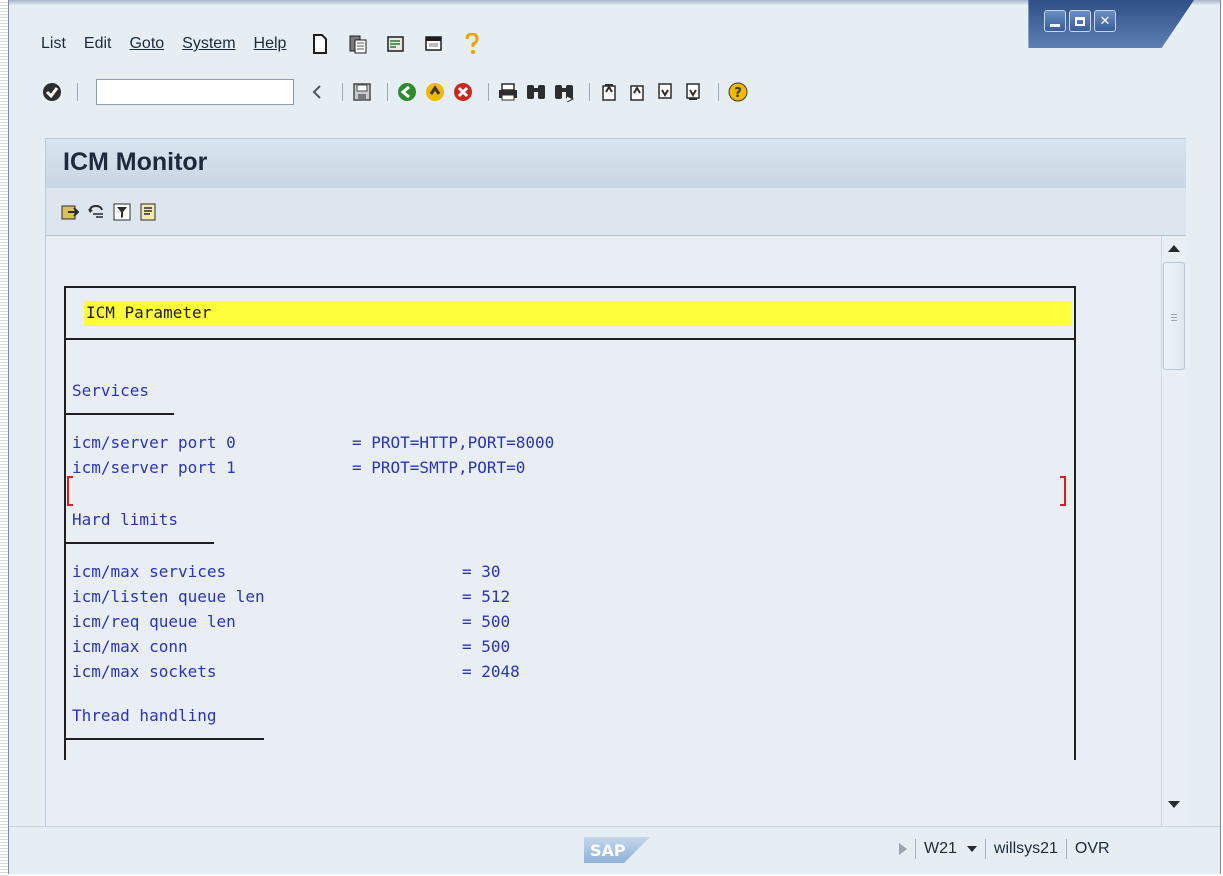  I want to click on next-page-icon, so click(665, 92).